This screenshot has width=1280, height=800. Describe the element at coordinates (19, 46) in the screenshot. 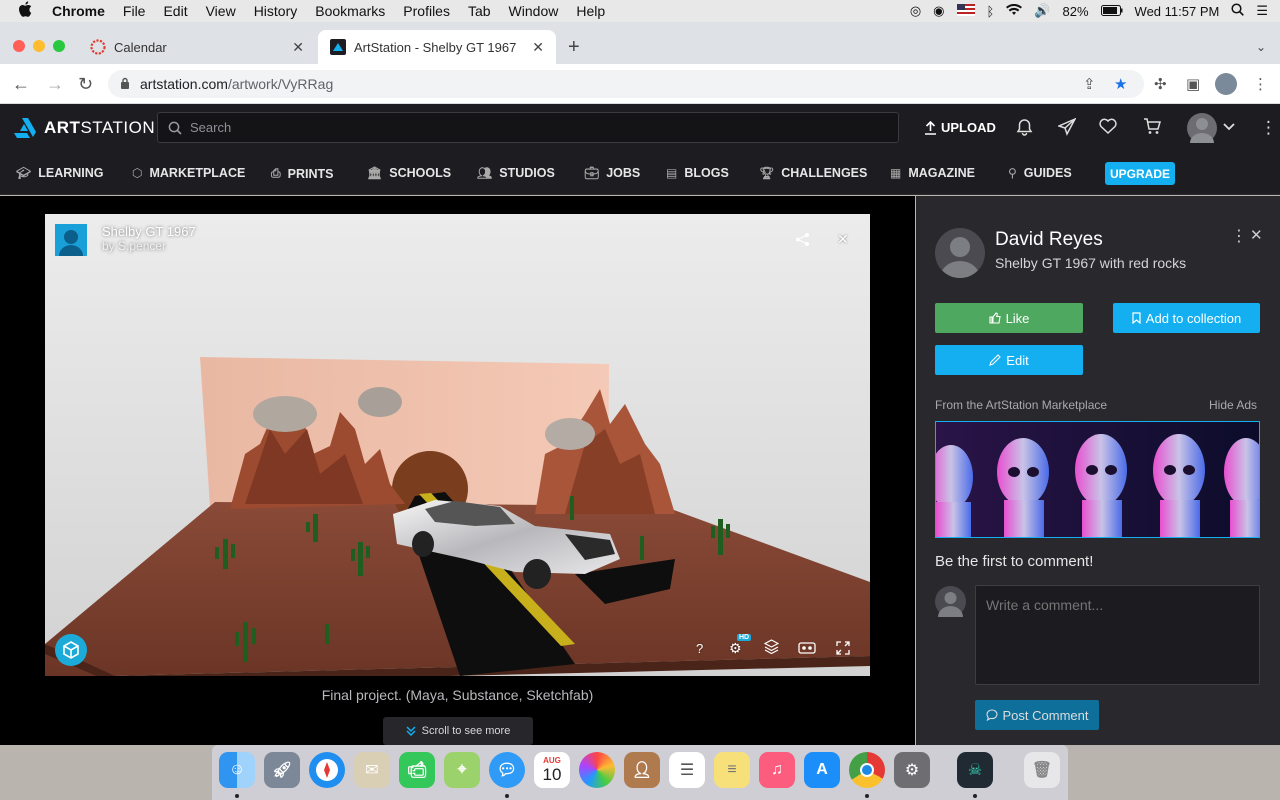

I see `close-window-button` at that location.